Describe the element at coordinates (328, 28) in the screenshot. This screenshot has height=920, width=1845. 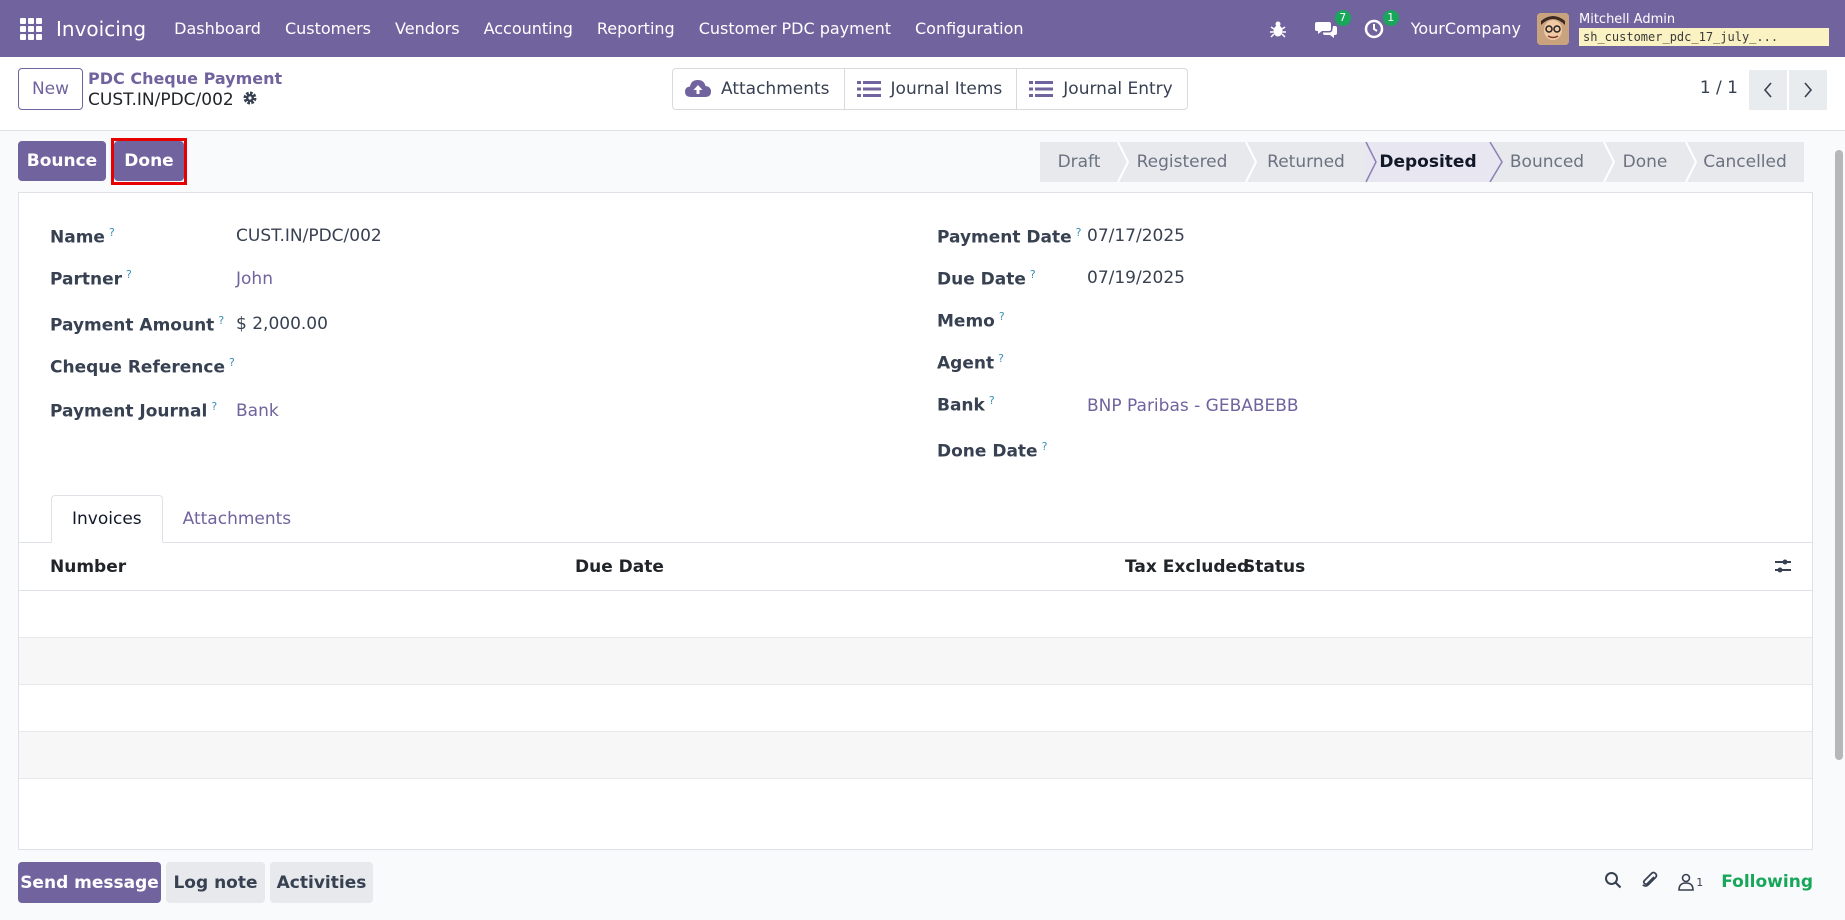
I see `menu-customers: Customers` at that location.